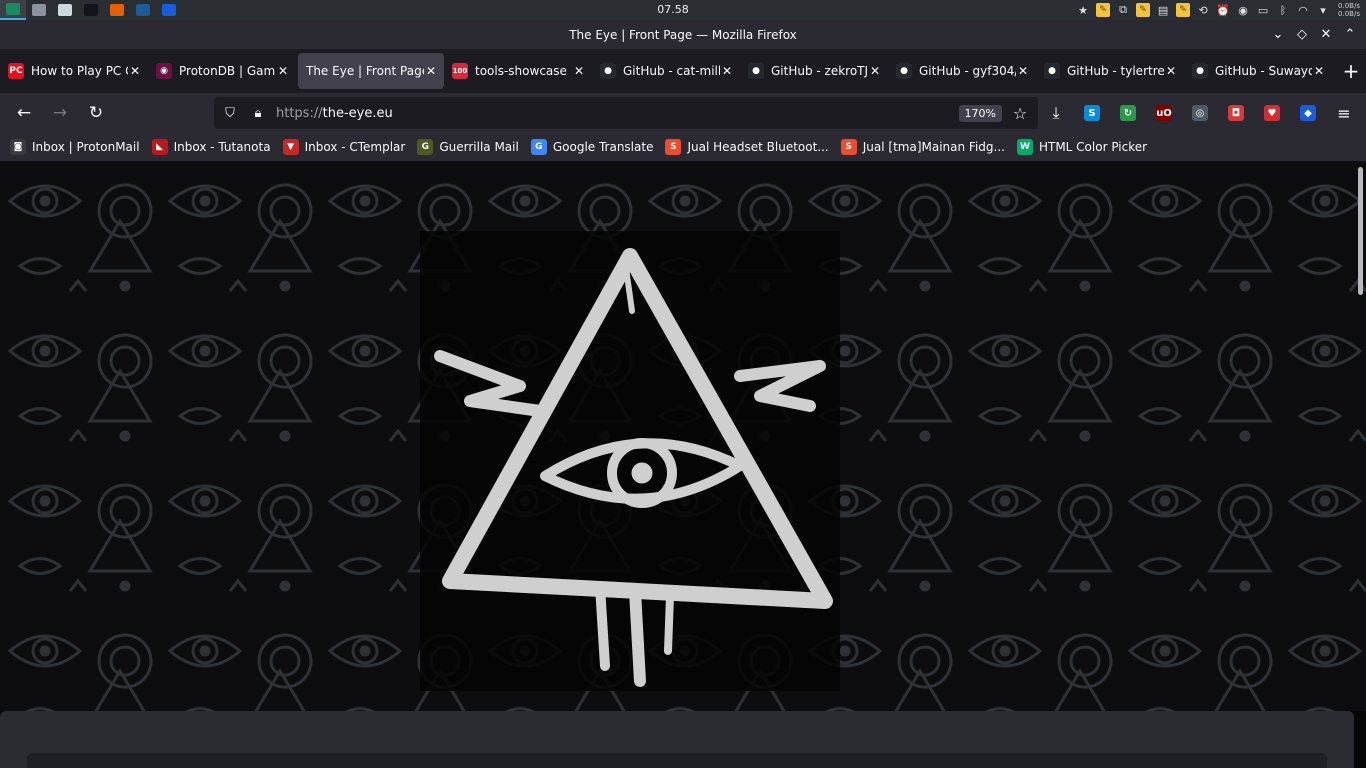  I want to click on tab-5: ● GitHub - zekroTJ ✕, so click(815, 71).